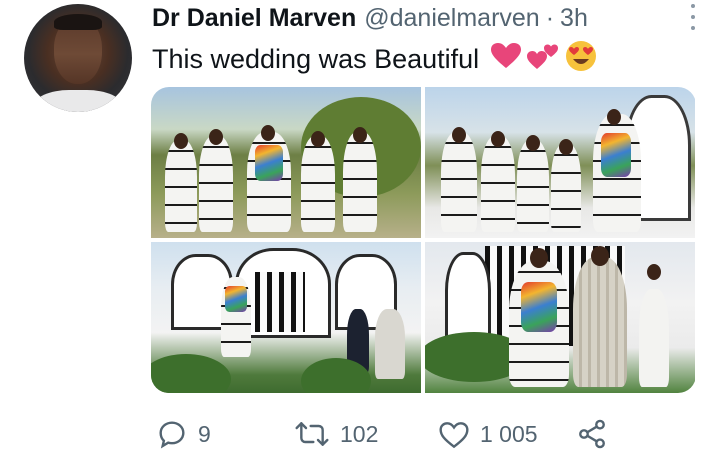 The width and height of the screenshot is (720, 454). I want to click on tweet-text-row: This wedding was Beautiful, so click(374, 59).